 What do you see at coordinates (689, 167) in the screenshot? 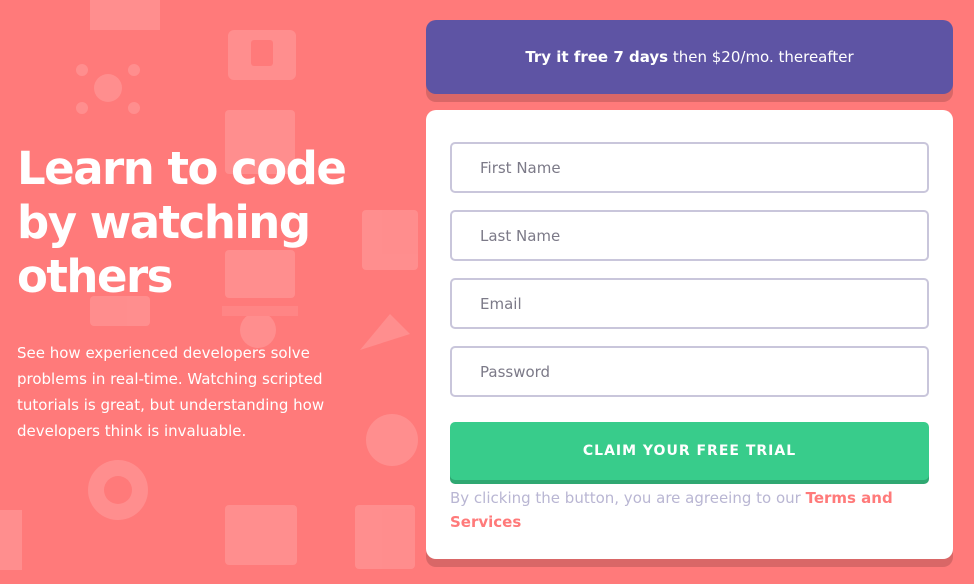
I see `first-name-input` at bounding box center [689, 167].